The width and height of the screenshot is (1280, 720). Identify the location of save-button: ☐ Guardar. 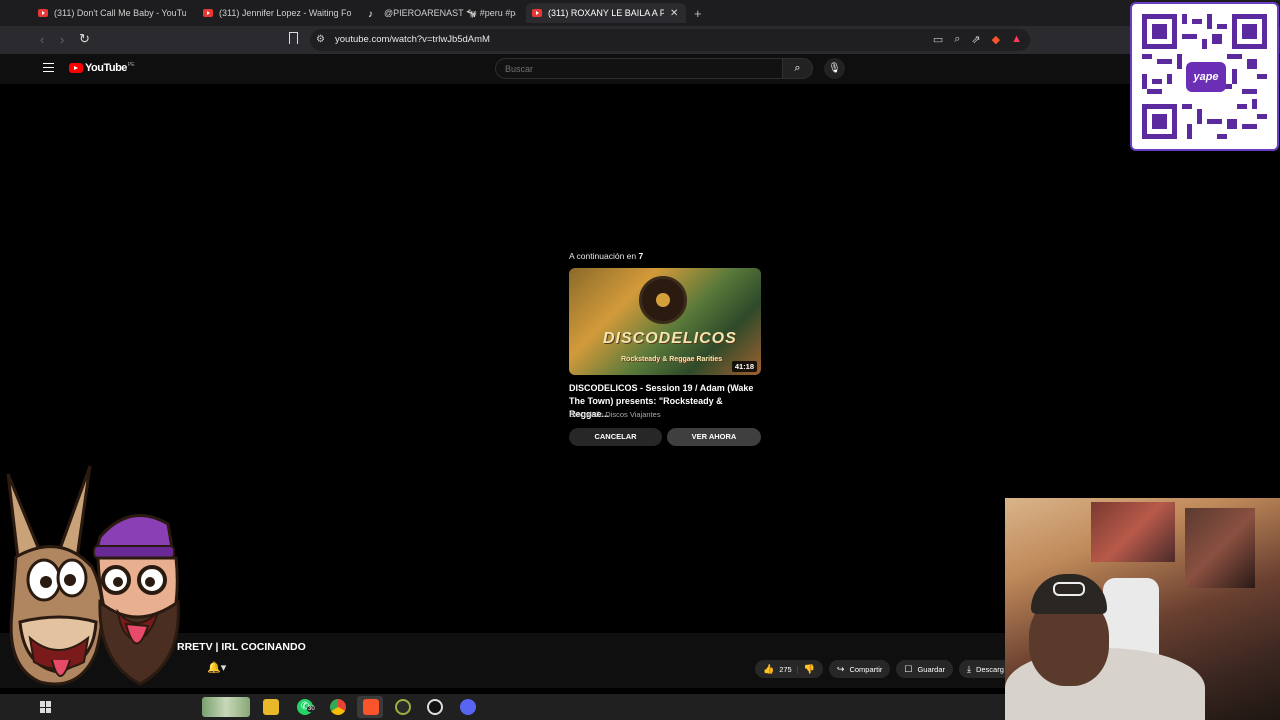
(924, 669).